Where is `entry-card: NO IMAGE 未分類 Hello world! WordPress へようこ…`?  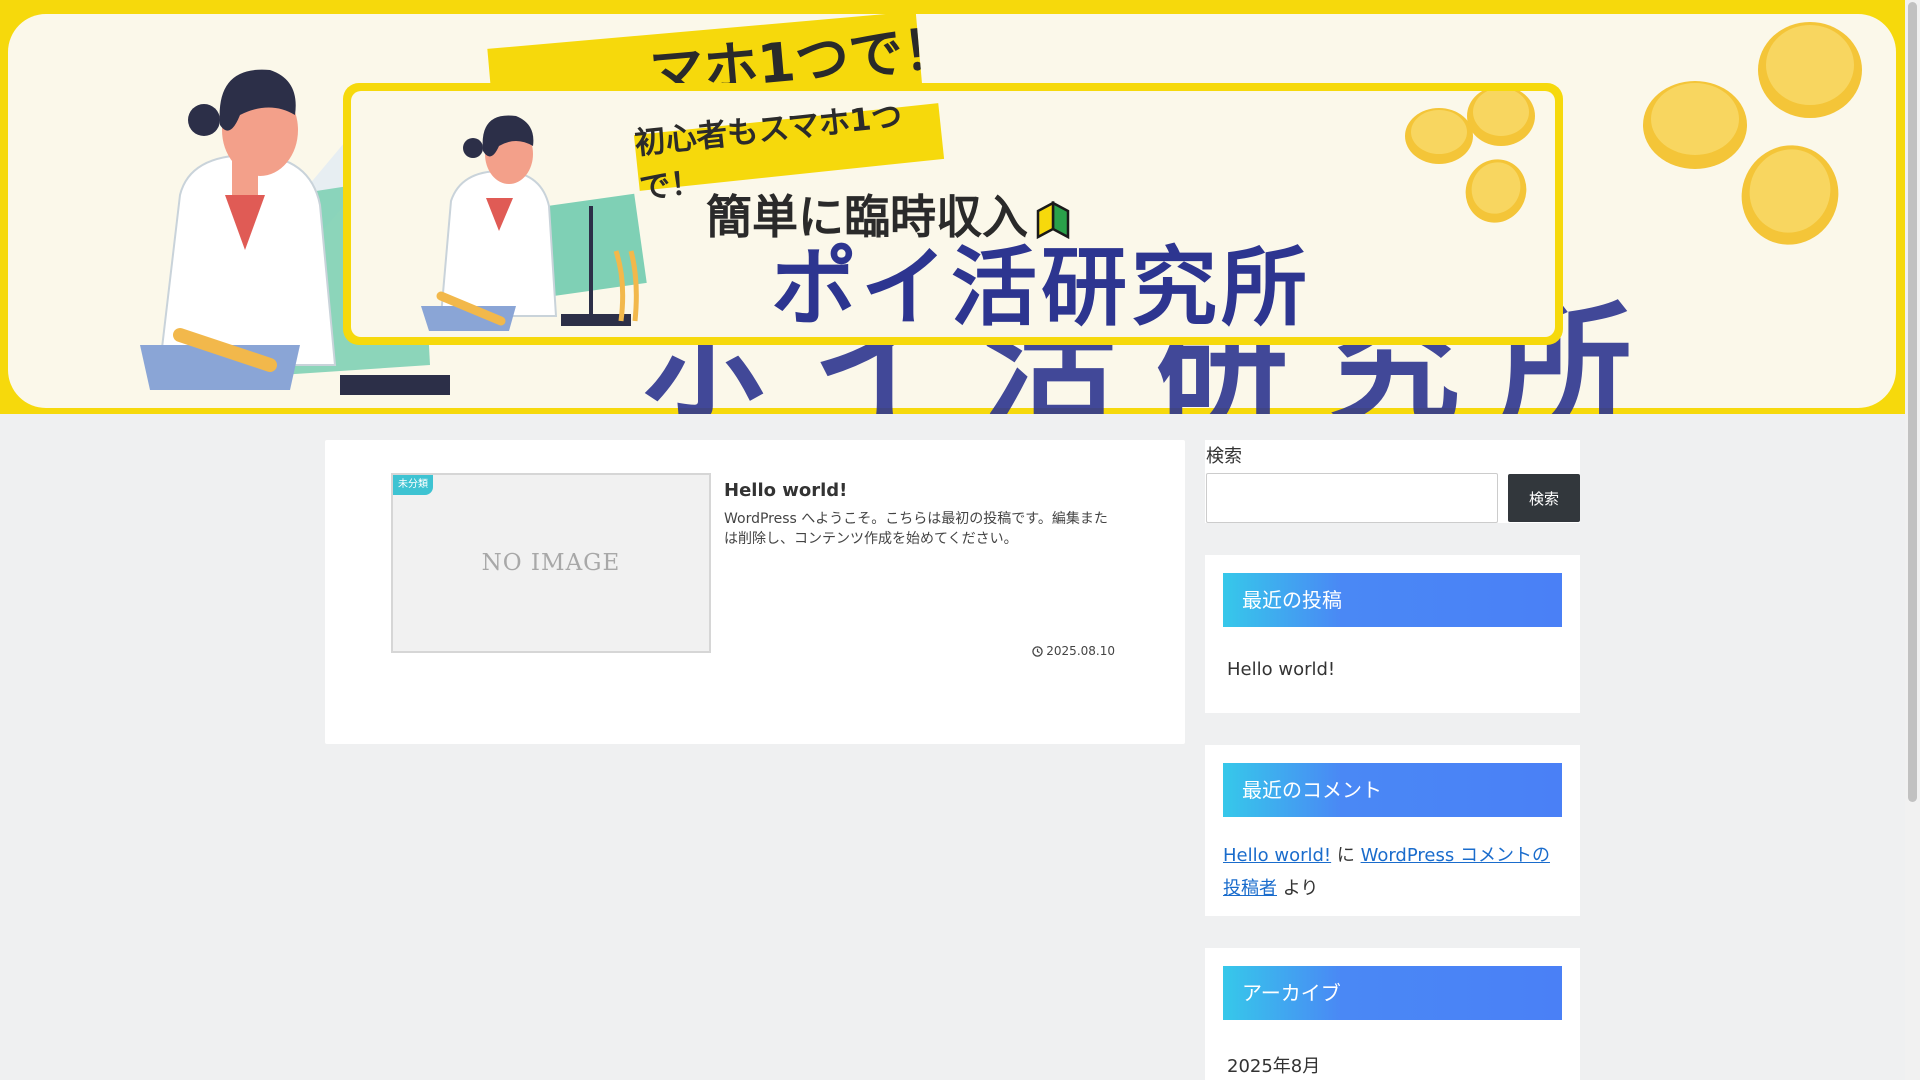 entry-card: NO IMAGE 未分類 Hello world! WordPress へようこ… is located at coordinates (753, 565).